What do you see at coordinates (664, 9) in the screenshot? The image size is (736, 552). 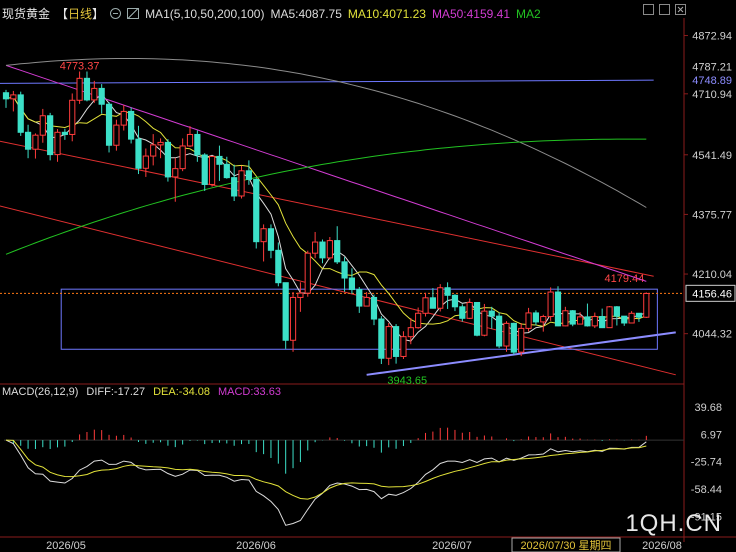 I see `maximize-icon` at bounding box center [664, 9].